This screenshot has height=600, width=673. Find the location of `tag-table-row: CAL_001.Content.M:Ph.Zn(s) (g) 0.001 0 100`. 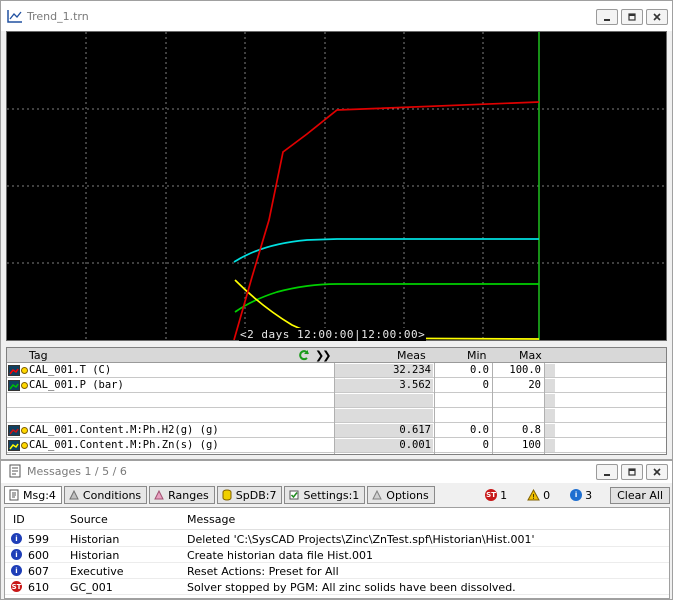

tag-table-row: CAL_001.Content.M:Ph.Zn(s) (g) 0.001 0 100 is located at coordinates (336, 446).